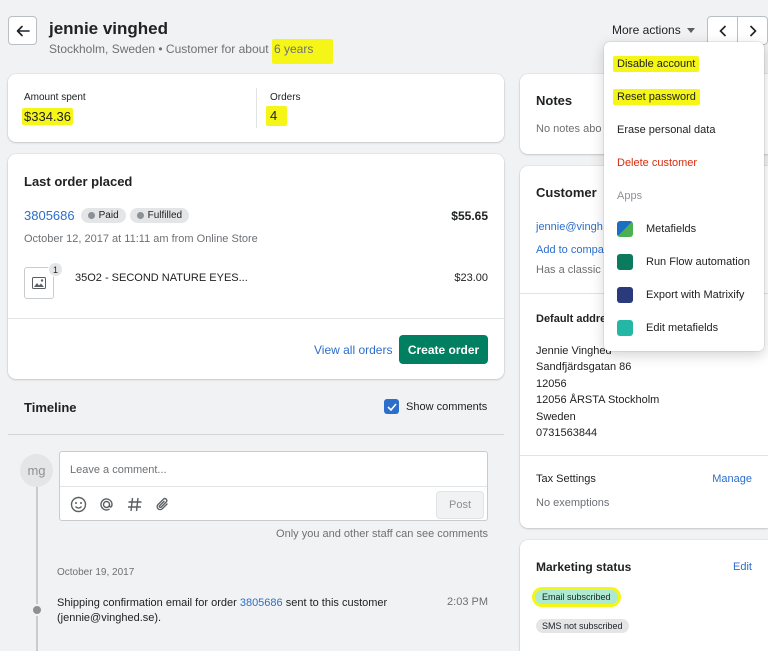 This screenshot has width=768, height=651. Describe the element at coordinates (598, 400) in the screenshot. I see `address-line: 12056 ÅRSTA Stockholm` at that location.